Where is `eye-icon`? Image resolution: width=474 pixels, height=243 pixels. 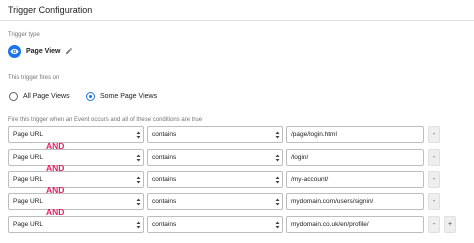 eye-icon is located at coordinates (14, 51).